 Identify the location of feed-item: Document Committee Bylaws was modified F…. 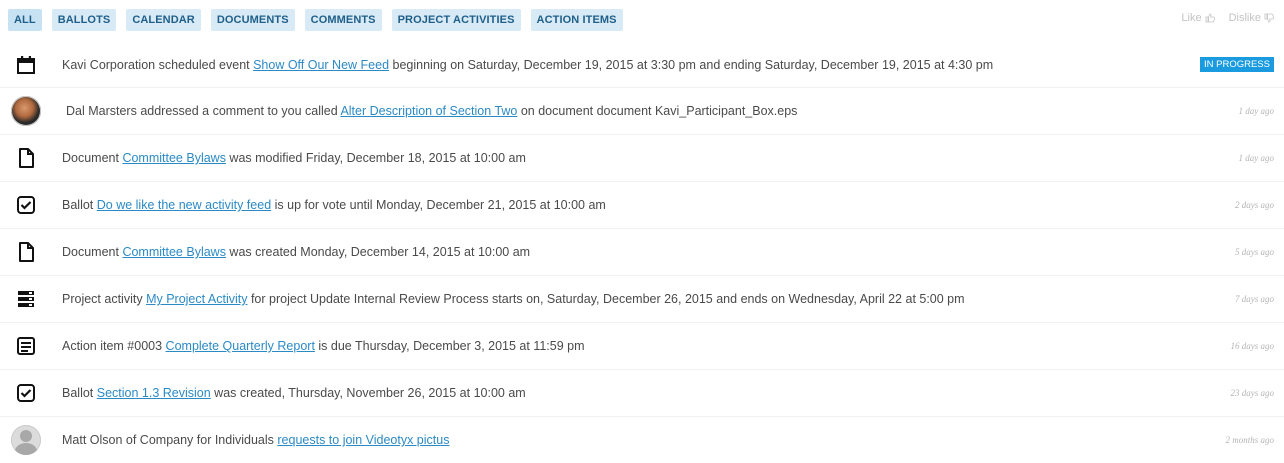
(642, 158).